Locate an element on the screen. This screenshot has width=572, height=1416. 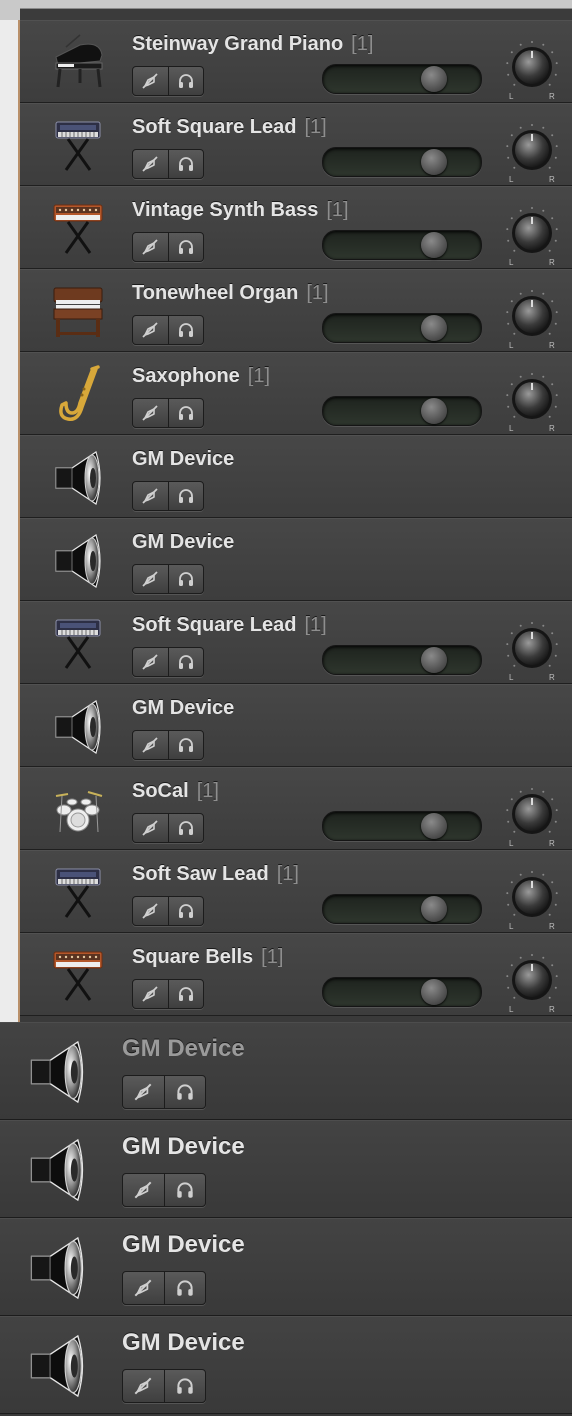
track-header: Vintage Synth Bass [1] L R is located at coordinates (296, 227).